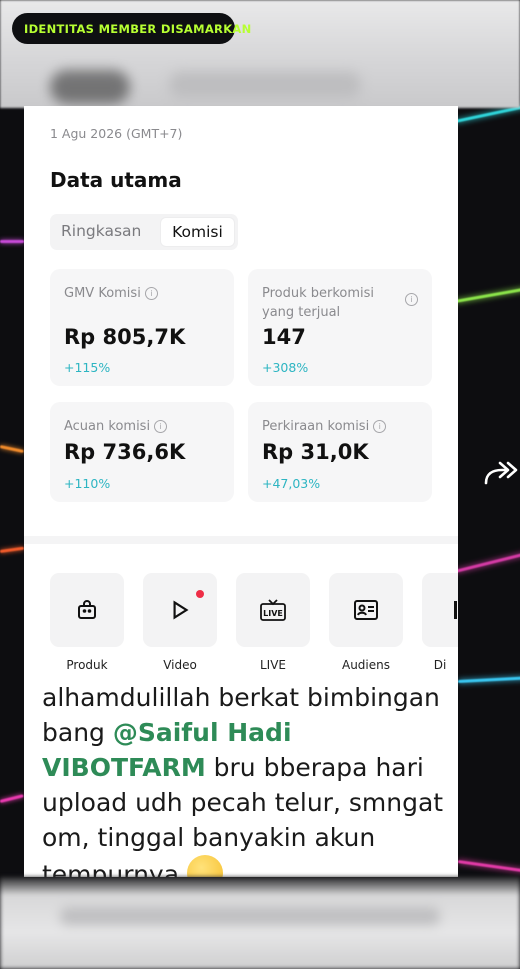  I want to click on share-arrow-icon, so click(501, 473).